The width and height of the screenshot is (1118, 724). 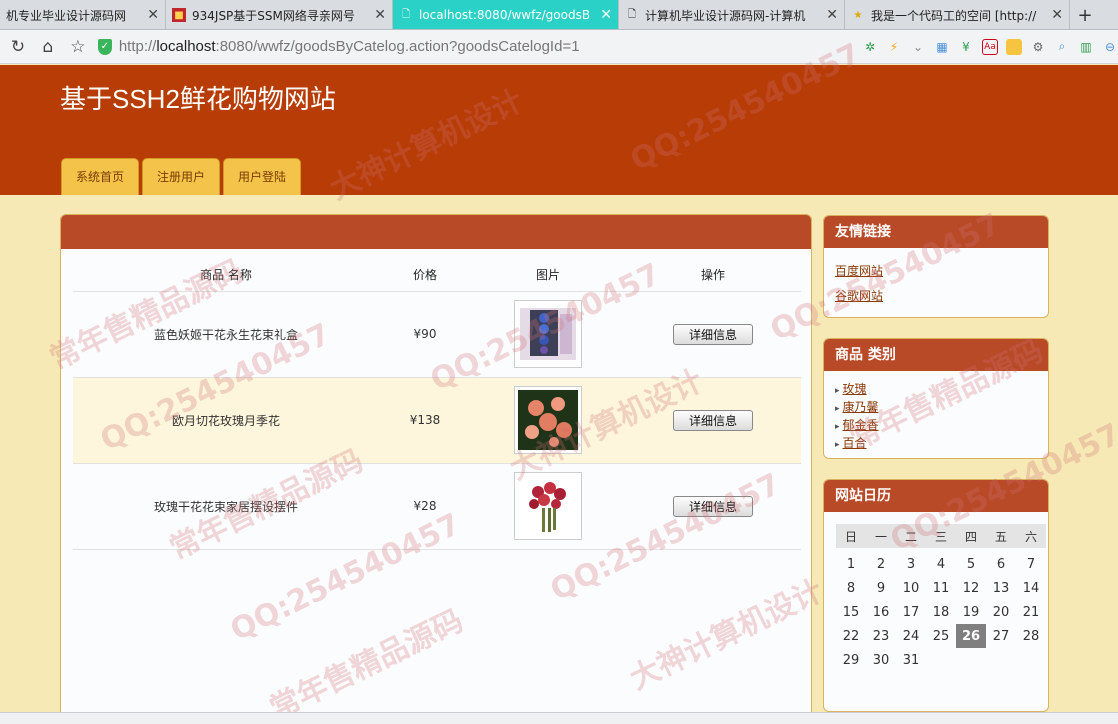 I want to click on calendar-day: 17, so click(x=911, y=612).